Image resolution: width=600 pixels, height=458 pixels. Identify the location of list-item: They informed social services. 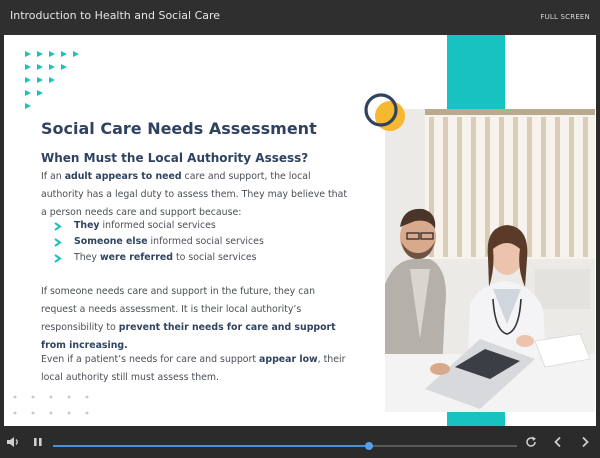
(159, 226).